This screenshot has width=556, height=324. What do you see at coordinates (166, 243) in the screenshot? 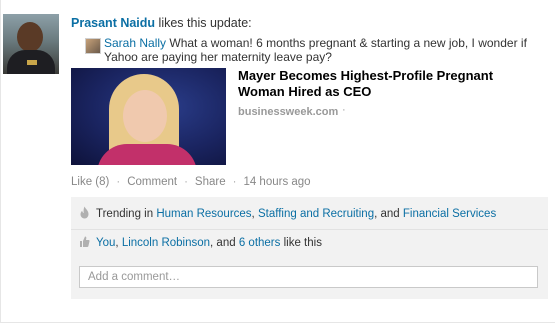
I see `liker-lincoln-robinson: Lincoln Robinson` at bounding box center [166, 243].